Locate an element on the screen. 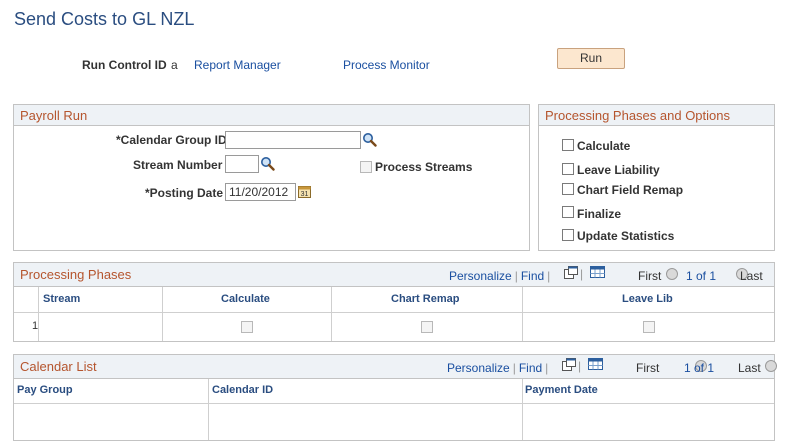  column-calculate: Calculate is located at coordinates (245, 299).